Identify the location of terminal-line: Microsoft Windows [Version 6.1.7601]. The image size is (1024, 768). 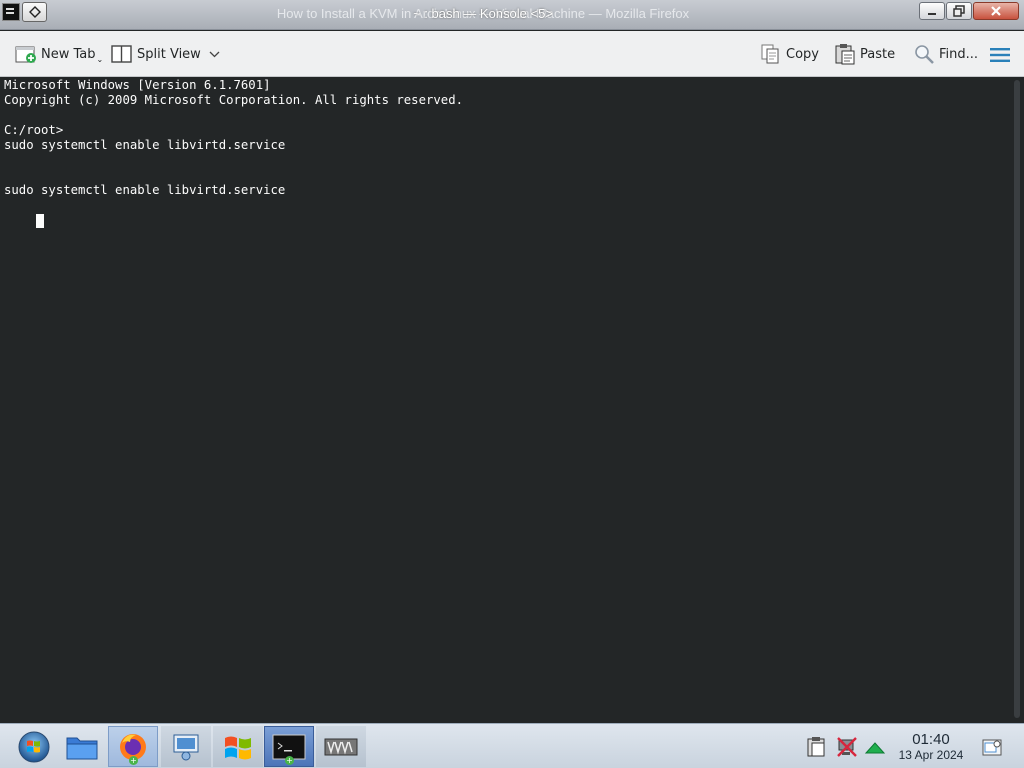
(137, 85).